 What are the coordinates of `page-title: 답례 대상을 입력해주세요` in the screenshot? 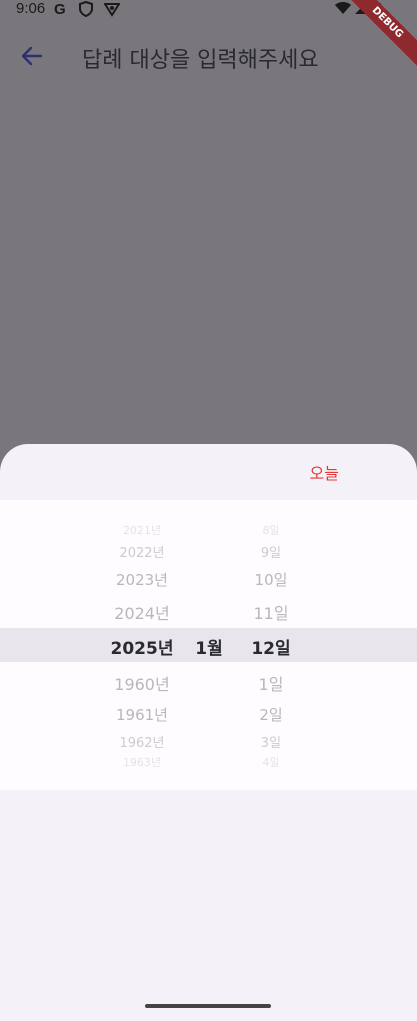 It's located at (200, 60).